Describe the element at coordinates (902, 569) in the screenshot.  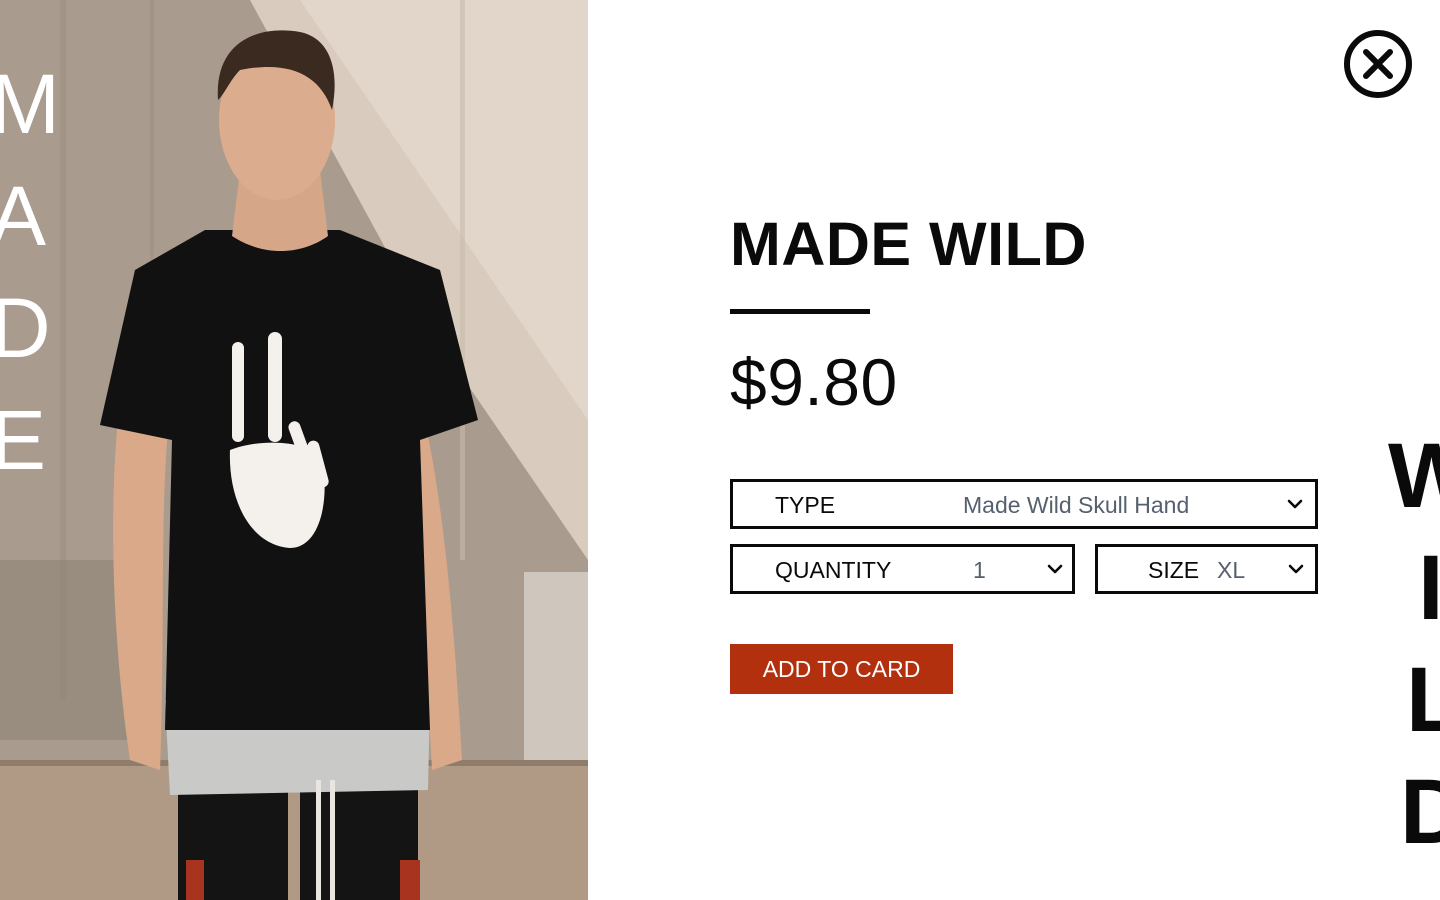
I see `quantity-select: QUANTITY 1` at that location.